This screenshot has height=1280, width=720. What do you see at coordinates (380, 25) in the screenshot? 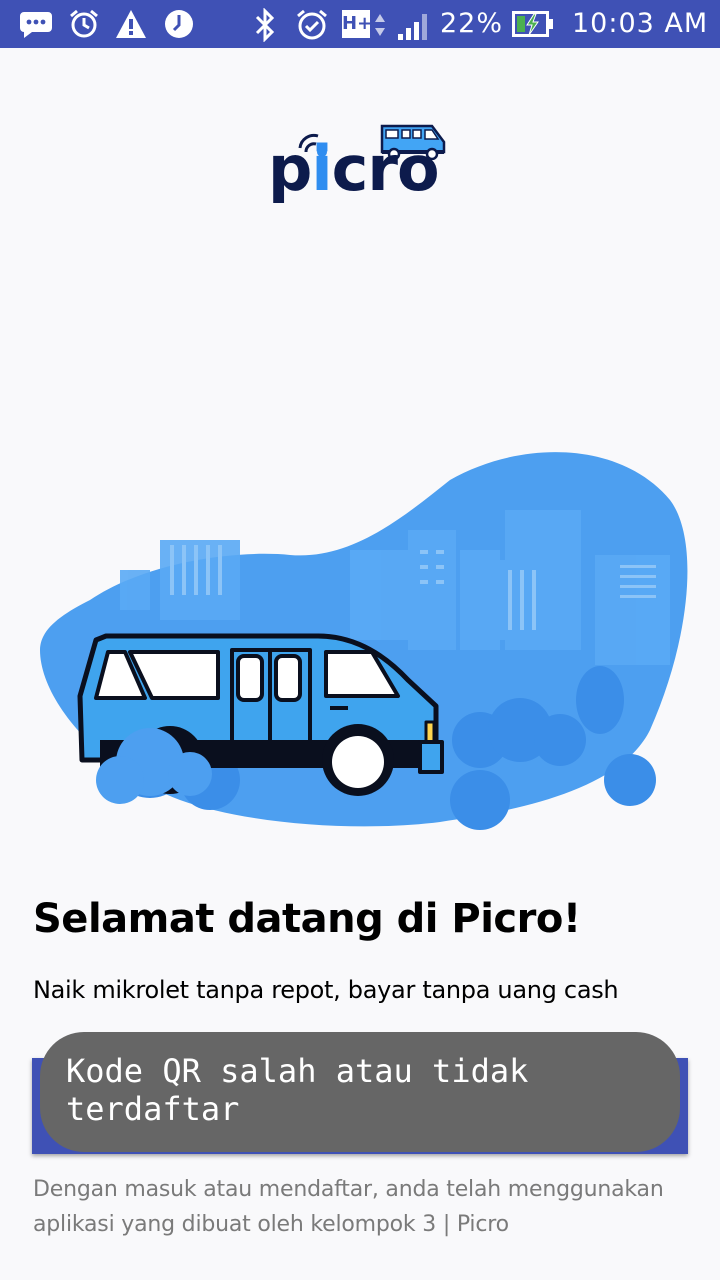
I see `data-arrows-icon` at bounding box center [380, 25].